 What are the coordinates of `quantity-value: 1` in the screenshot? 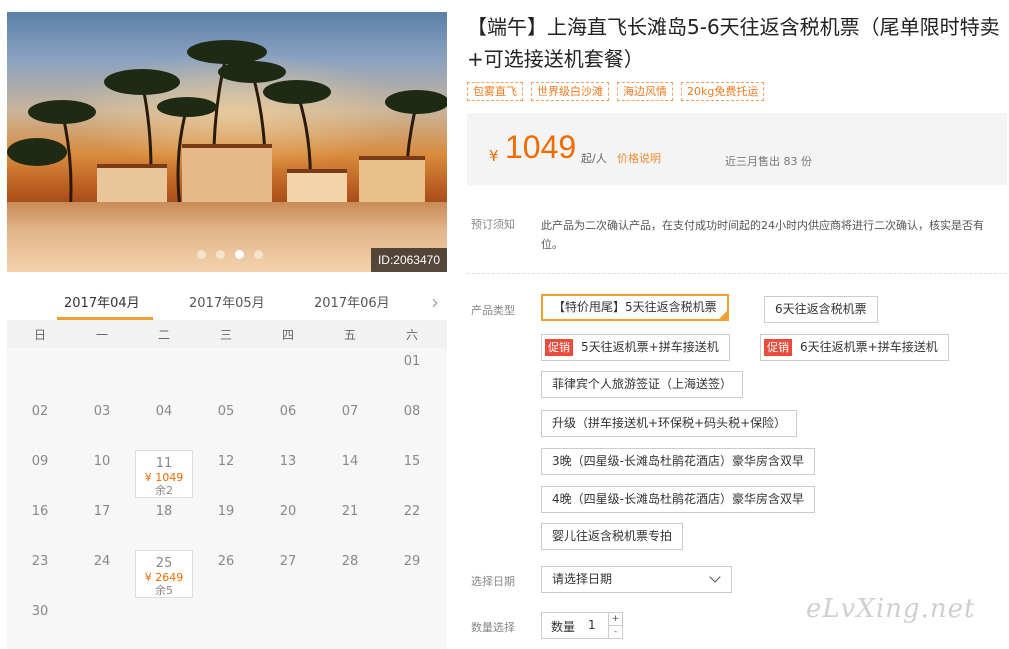 It's located at (592, 625).